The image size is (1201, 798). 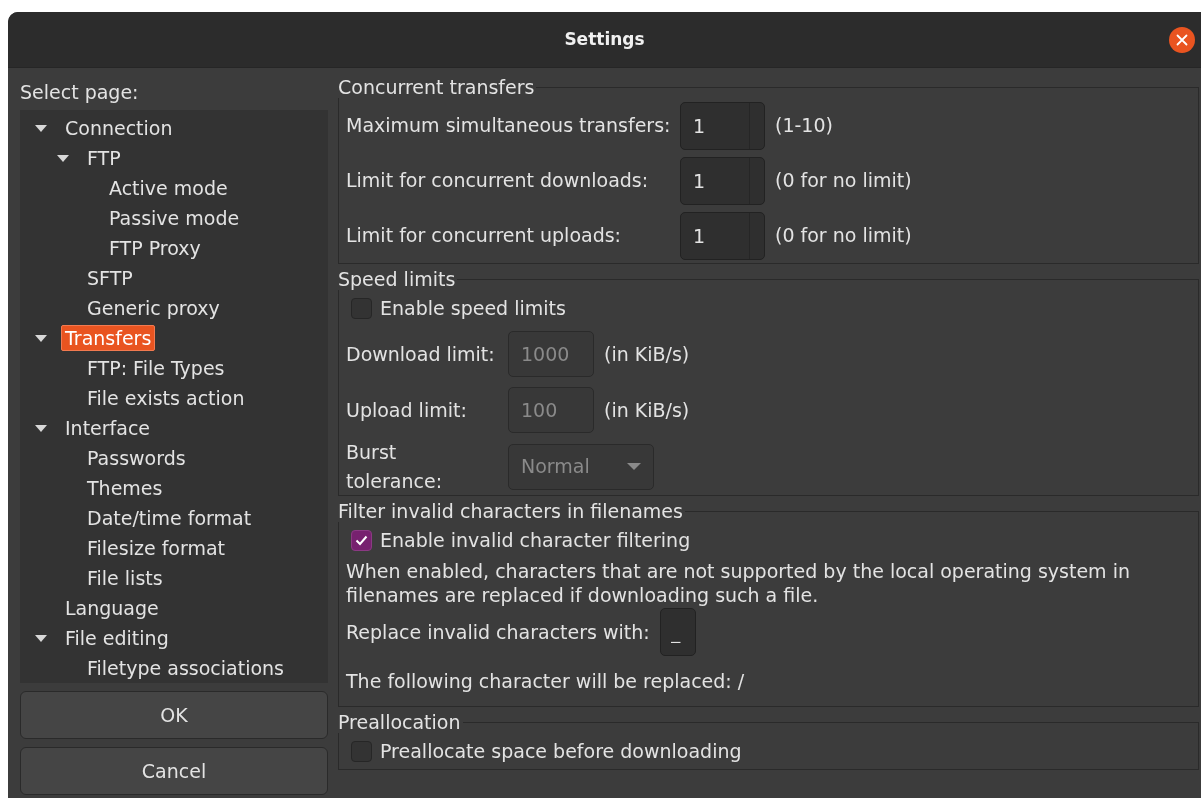 What do you see at coordinates (125, 488) in the screenshot?
I see `tree-item: Themes` at bounding box center [125, 488].